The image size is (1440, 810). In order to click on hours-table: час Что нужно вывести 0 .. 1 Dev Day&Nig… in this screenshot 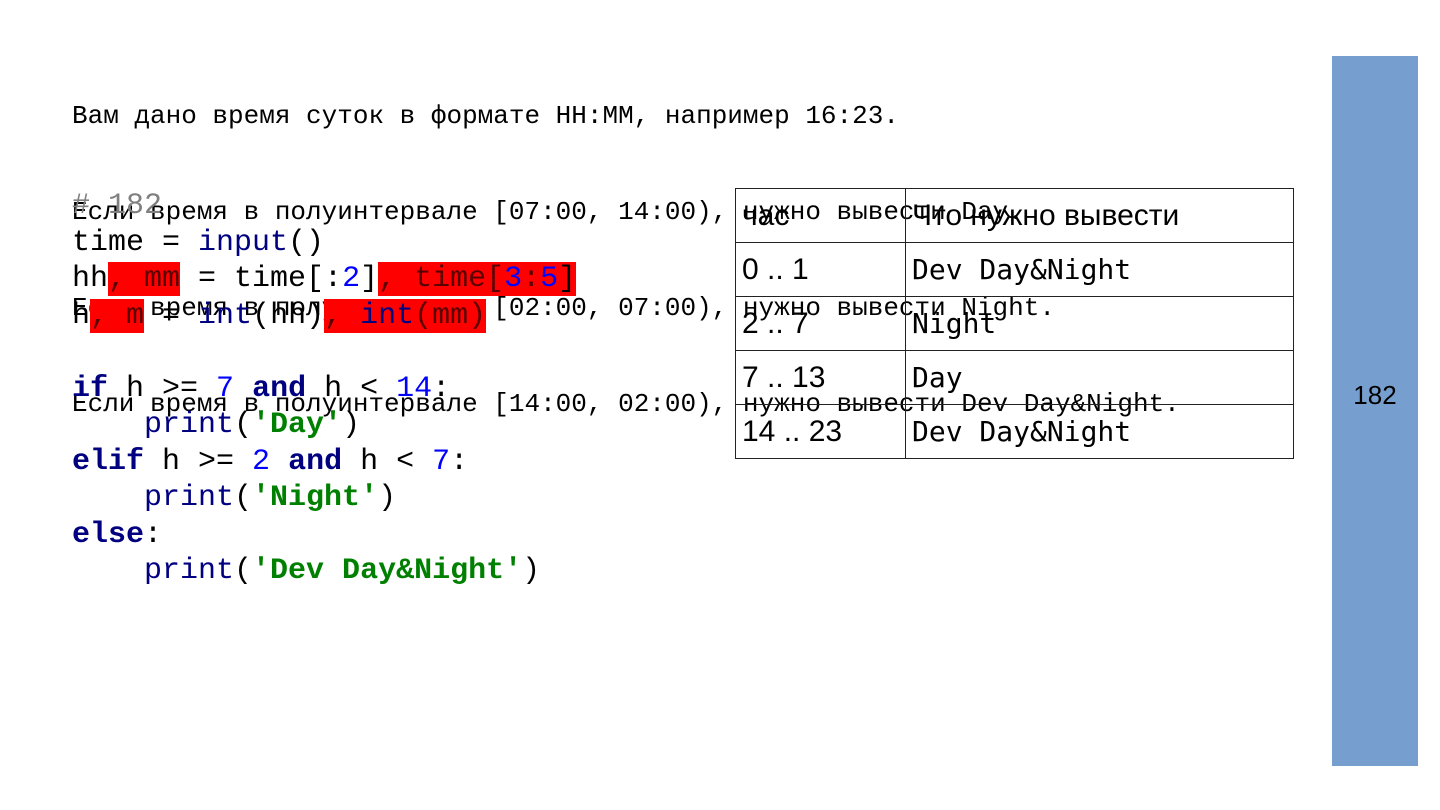, I will do `click(1014, 323)`.